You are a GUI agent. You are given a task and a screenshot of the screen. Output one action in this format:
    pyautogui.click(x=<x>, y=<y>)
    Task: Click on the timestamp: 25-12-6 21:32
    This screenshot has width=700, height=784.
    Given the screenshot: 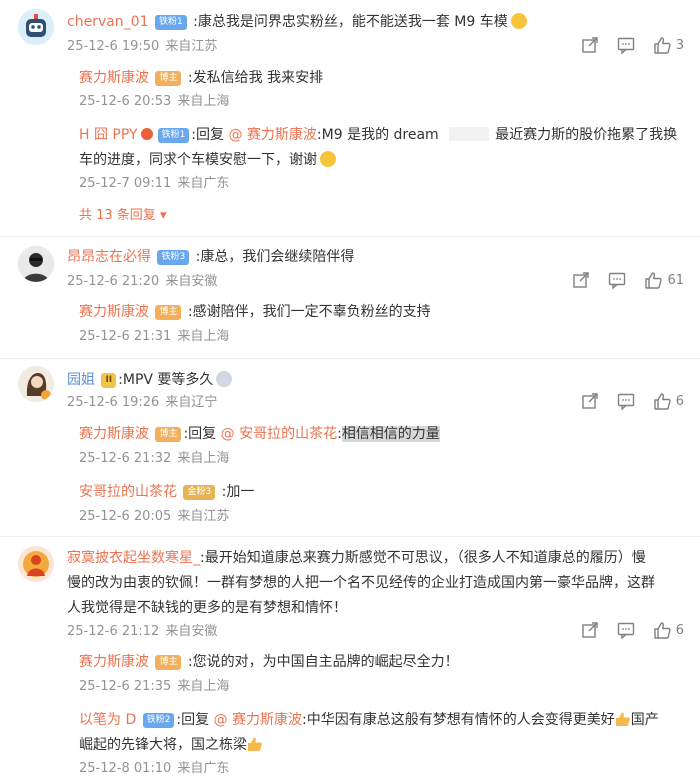 What is the action you would take?
    pyautogui.click(x=125, y=458)
    